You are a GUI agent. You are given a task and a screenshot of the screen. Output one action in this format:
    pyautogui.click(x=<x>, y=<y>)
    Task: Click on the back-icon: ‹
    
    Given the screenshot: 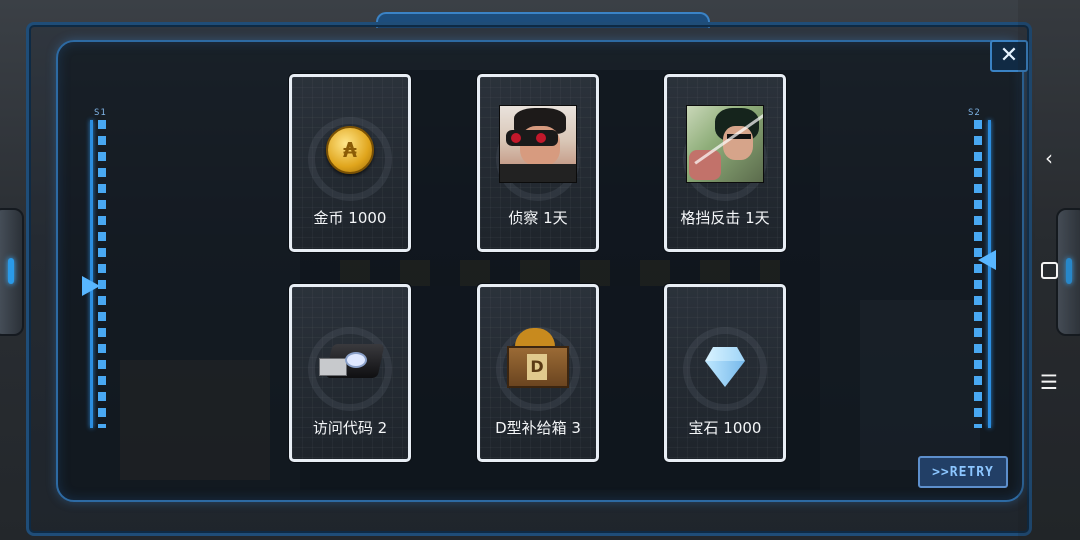 What is the action you would take?
    pyautogui.click(x=1049, y=158)
    